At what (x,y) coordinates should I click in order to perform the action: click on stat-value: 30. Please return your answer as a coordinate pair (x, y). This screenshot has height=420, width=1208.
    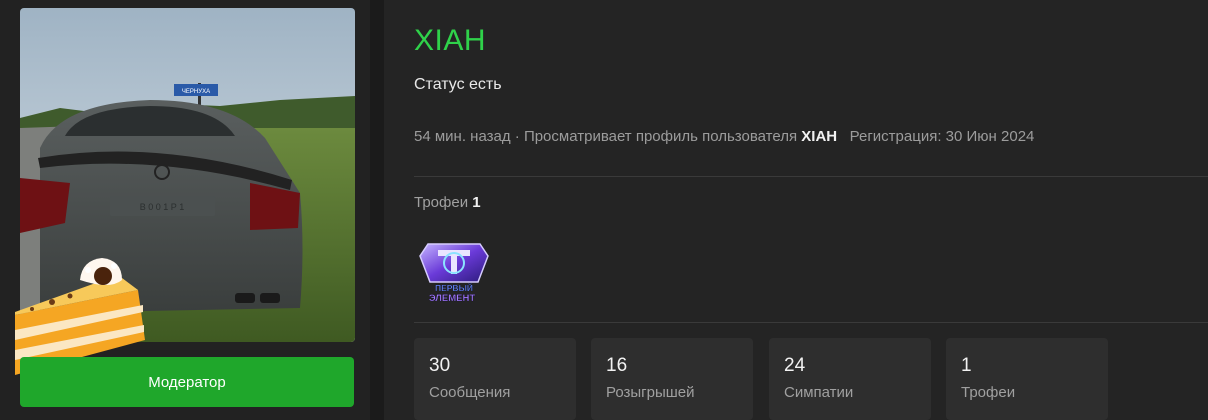
    Looking at the image, I should click on (440, 365).